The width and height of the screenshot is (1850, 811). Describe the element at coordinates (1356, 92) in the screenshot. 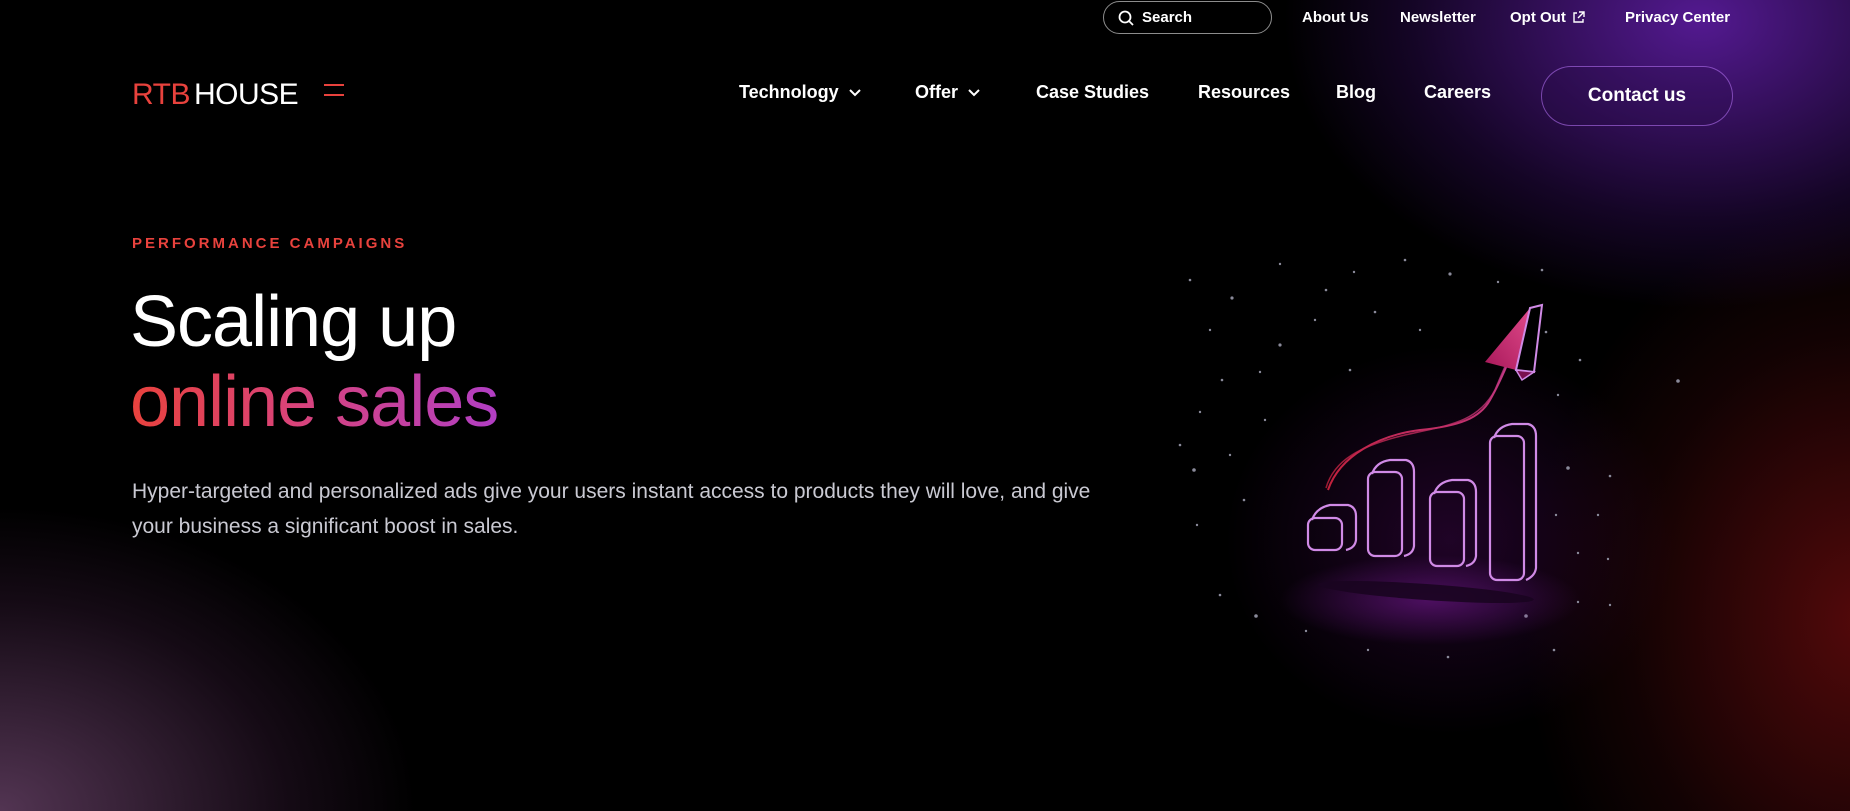

I see `nav-blog: Blog` at that location.